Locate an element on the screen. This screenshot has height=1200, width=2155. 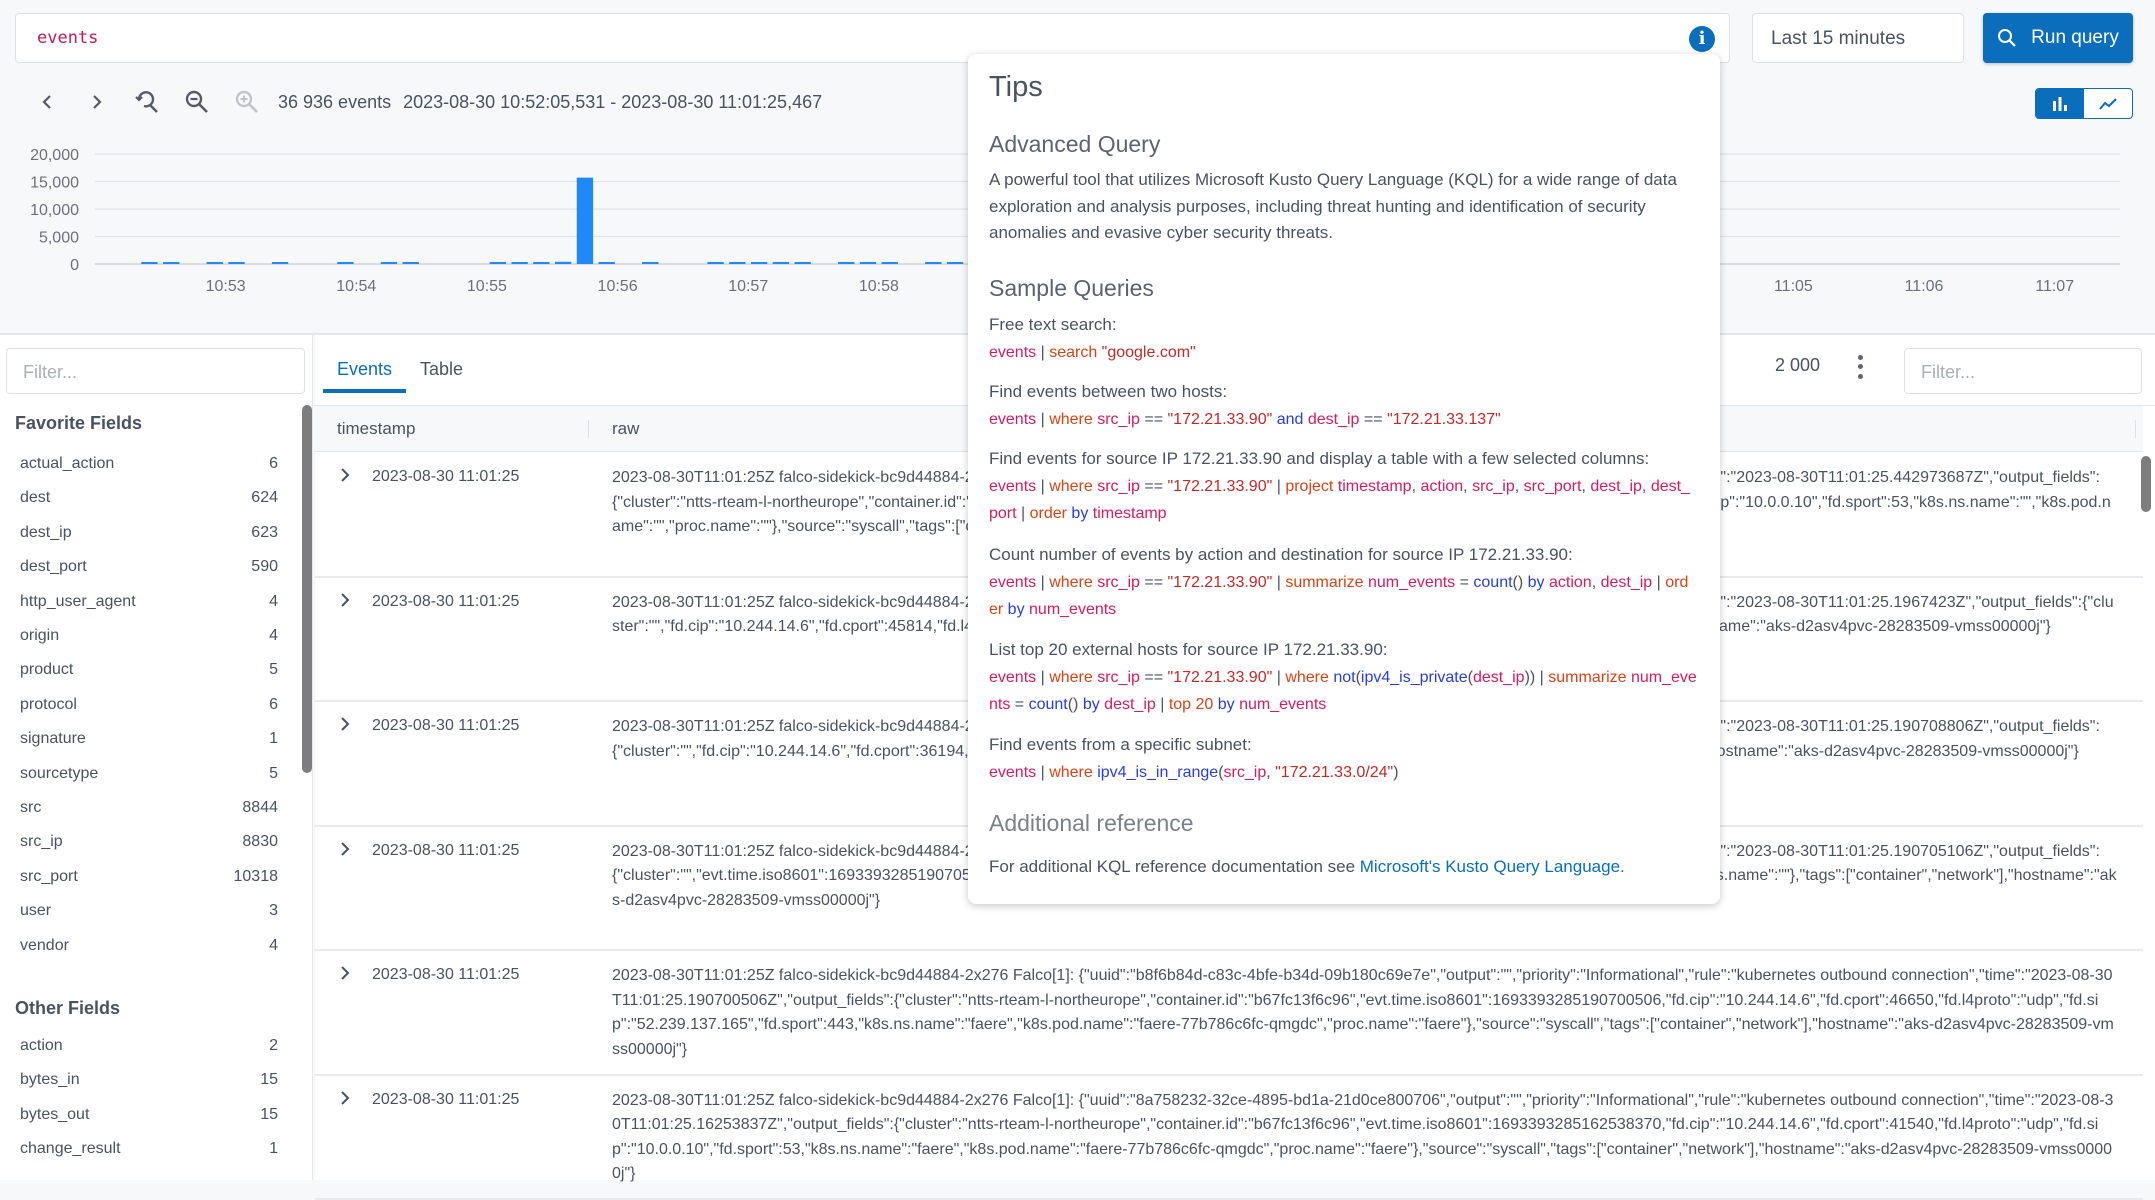
field-count: 1 is located at coordinates (273, 745).